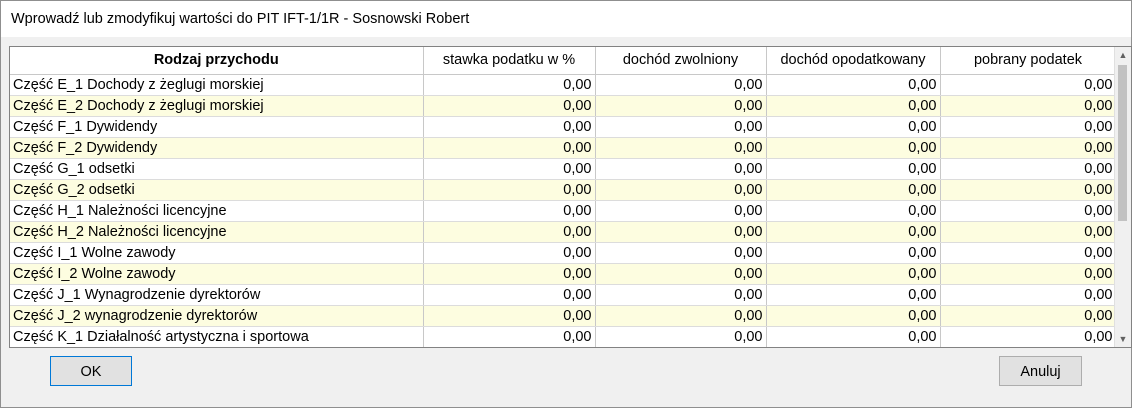 Image resolution: width=1132 pixels, height=408 pixels. I want to click on column-header-income-type: Rodzaj przychodu, so click(217, 61).